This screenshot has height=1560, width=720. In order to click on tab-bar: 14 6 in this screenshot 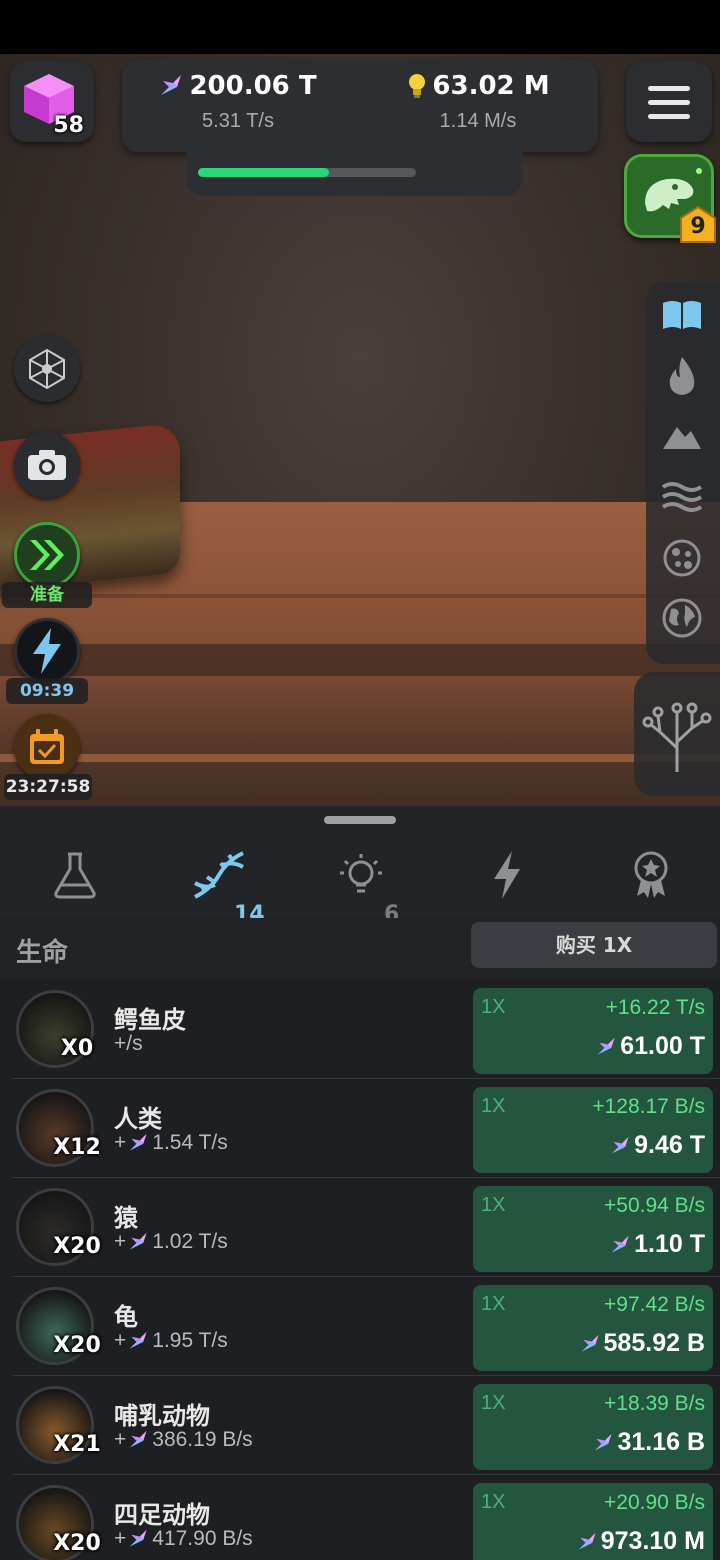, I will do `click(360, 866)`.